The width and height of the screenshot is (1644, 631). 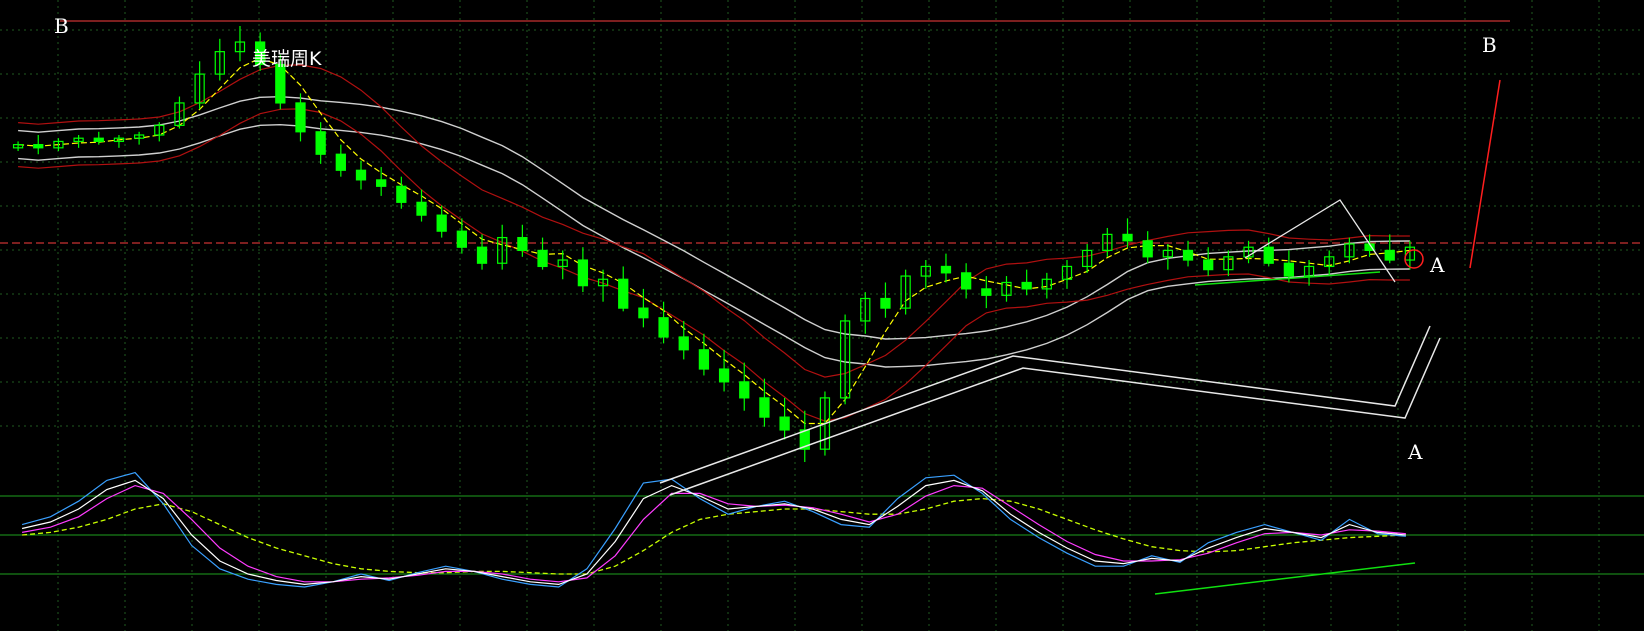 What do you see at coordinates (1489, 45) in the screenshot?
I see `wave-label-b-right: B` at bounding box center [1489, 45].